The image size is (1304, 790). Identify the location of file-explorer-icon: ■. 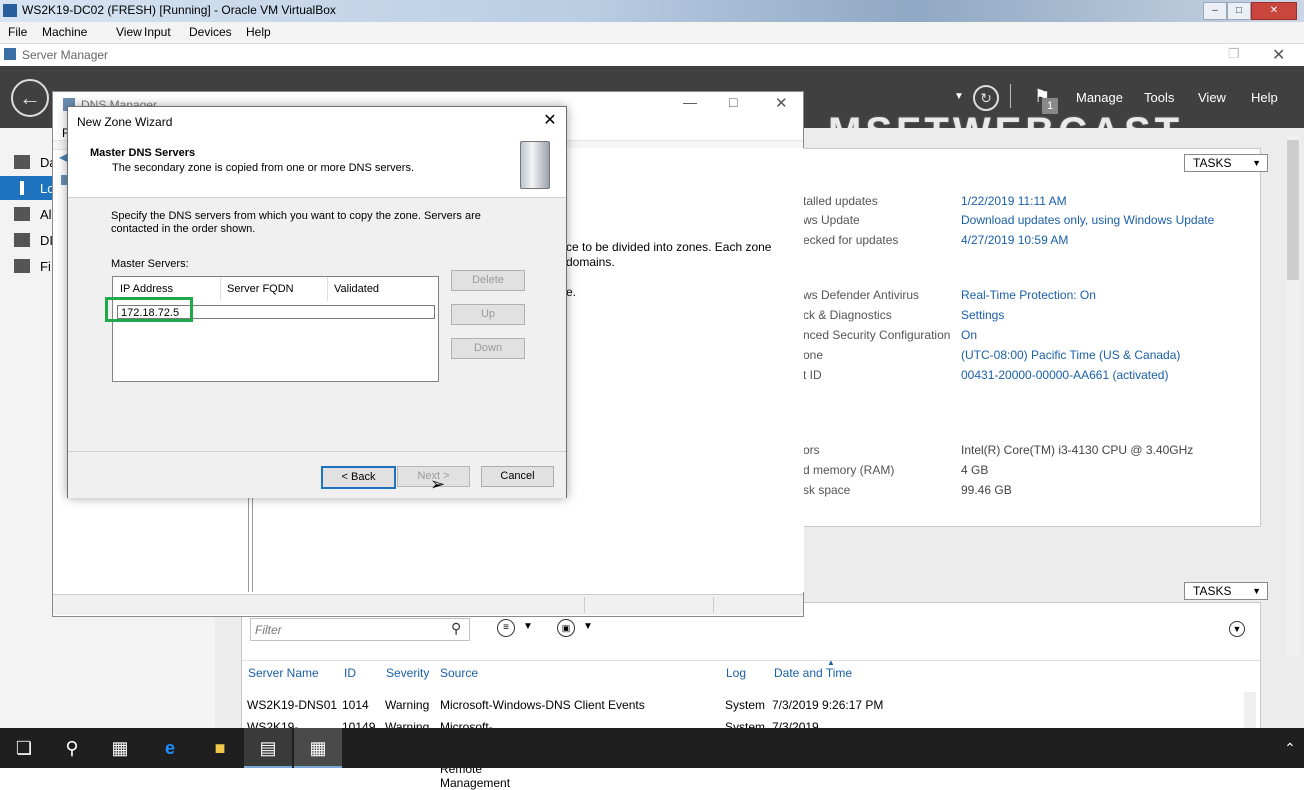
(220, 748).